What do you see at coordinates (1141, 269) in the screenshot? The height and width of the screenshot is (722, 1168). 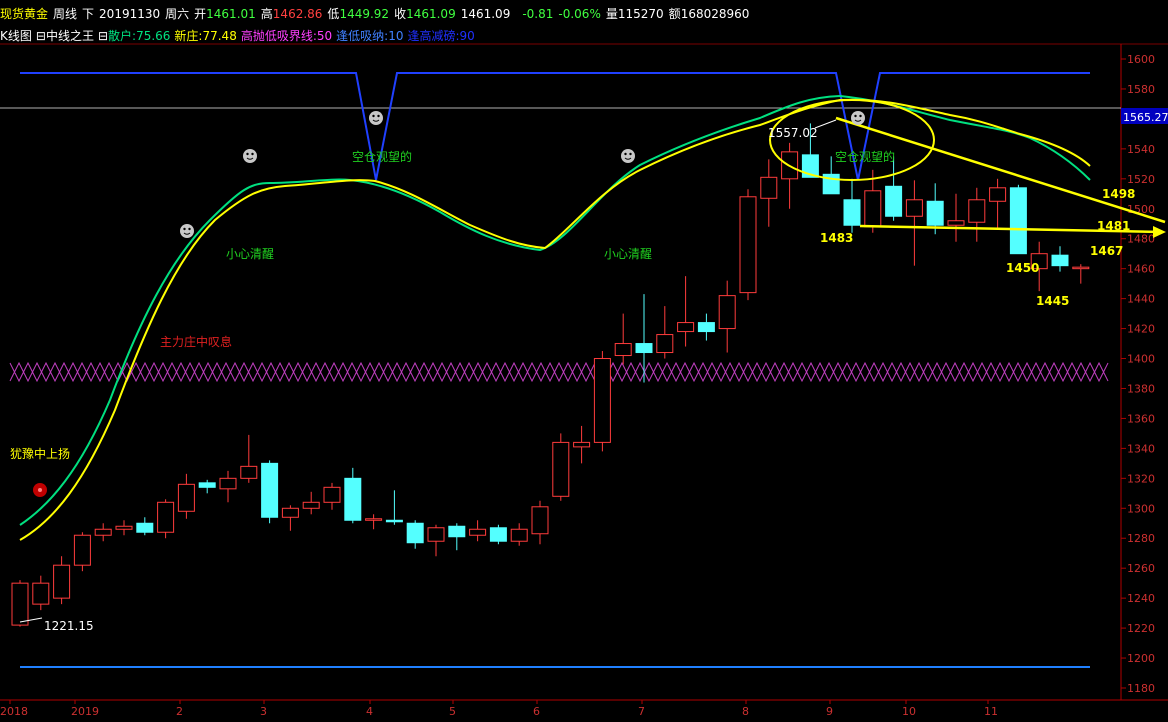 I see `price-tick-label: 1460` at bounding box center [1141, 269].